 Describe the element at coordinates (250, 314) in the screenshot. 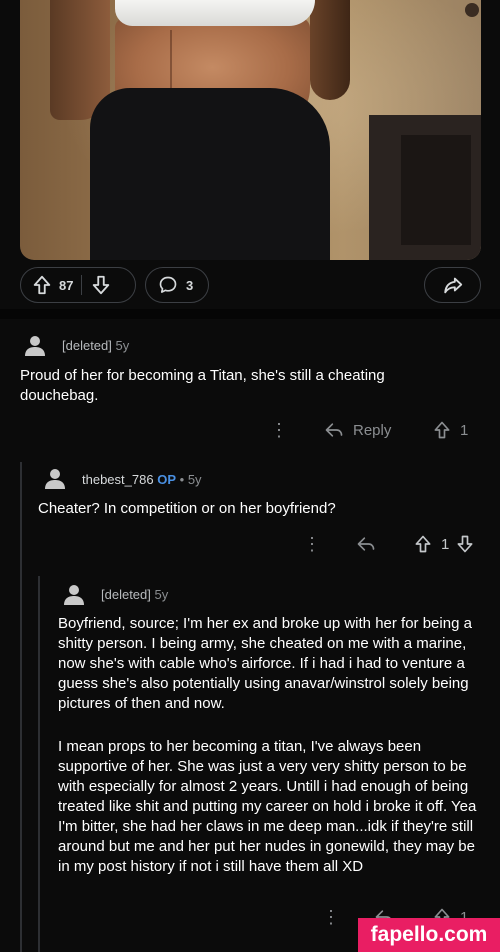

I see `section-divider` at that location.